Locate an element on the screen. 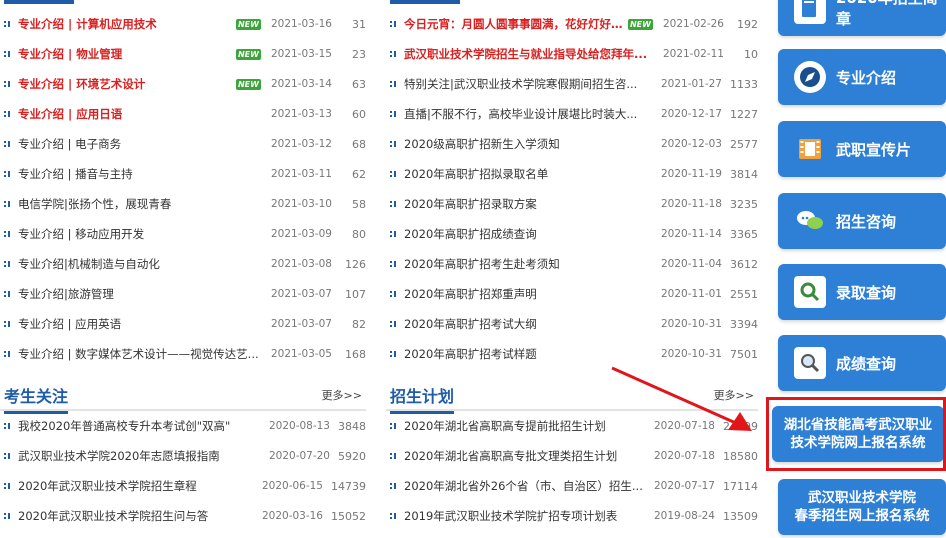 Image resolution: width=946 pixels, height=538 pixels. list-item: 专业介绍 | 应用日语 2021-03-13 60 is located at coordinates (183, 114).